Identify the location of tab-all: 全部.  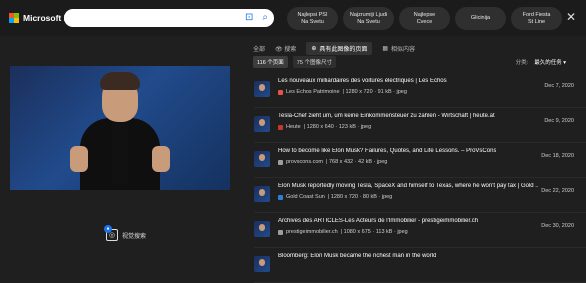
(259, 48).